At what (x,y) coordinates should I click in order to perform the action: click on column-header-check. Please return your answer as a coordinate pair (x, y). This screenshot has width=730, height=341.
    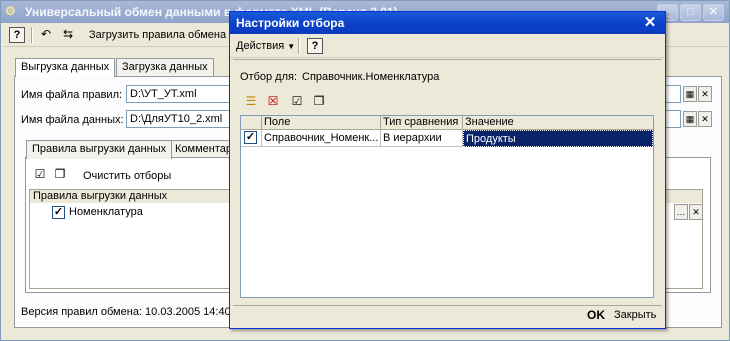
    Looking at the image, I should click on (251, 123).